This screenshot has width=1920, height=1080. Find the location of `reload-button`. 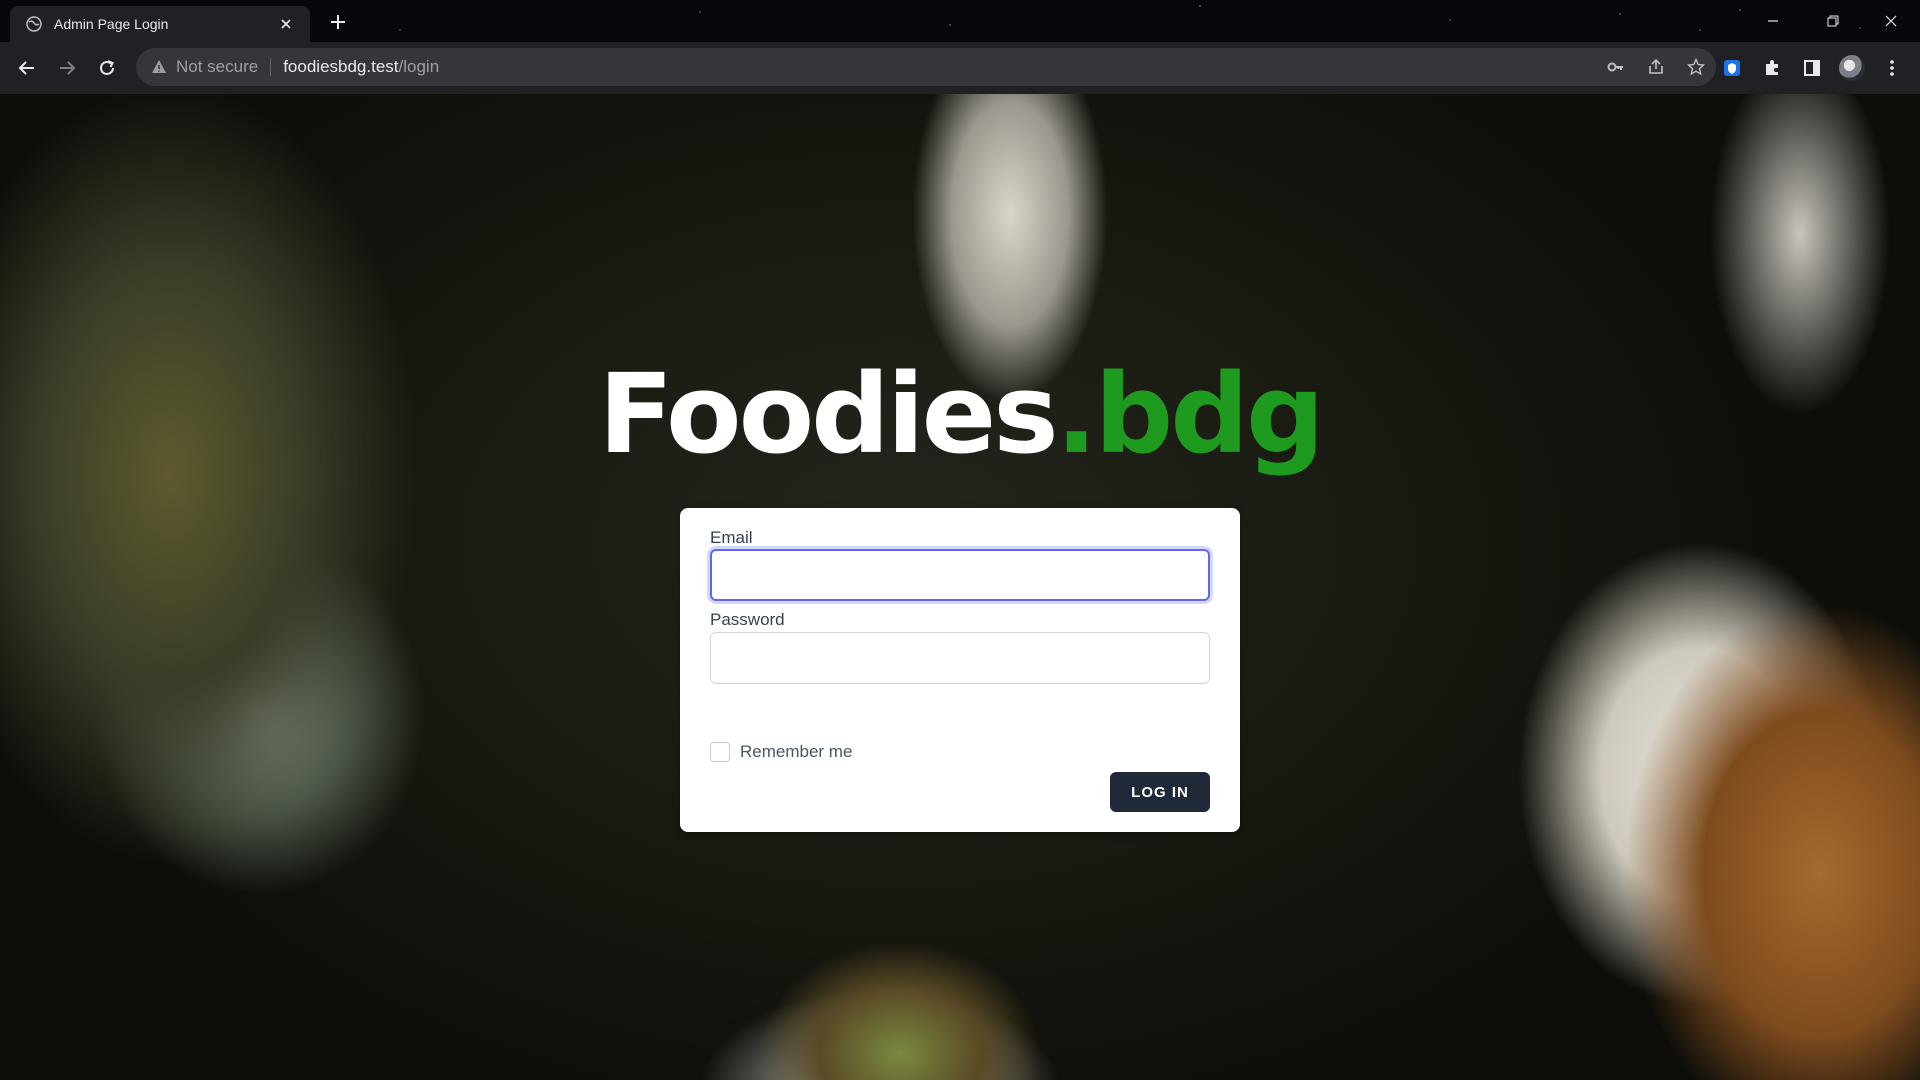

reload-button is located at coordinates (107, 68).